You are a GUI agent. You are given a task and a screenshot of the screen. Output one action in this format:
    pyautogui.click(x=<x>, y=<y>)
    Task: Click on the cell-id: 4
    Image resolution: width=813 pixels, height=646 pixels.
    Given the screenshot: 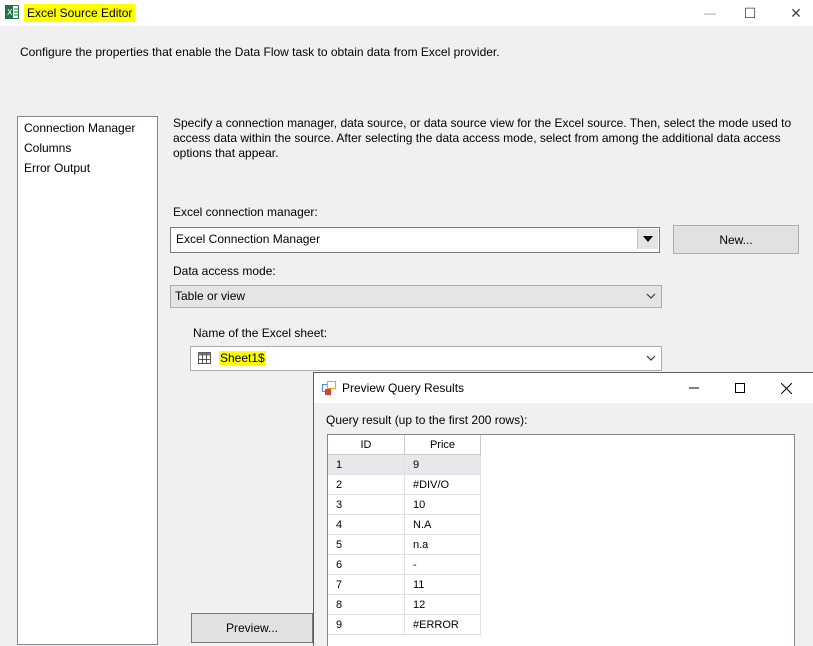 What is the action you would take?
    pyautogui.click(x=366, y=524)
    